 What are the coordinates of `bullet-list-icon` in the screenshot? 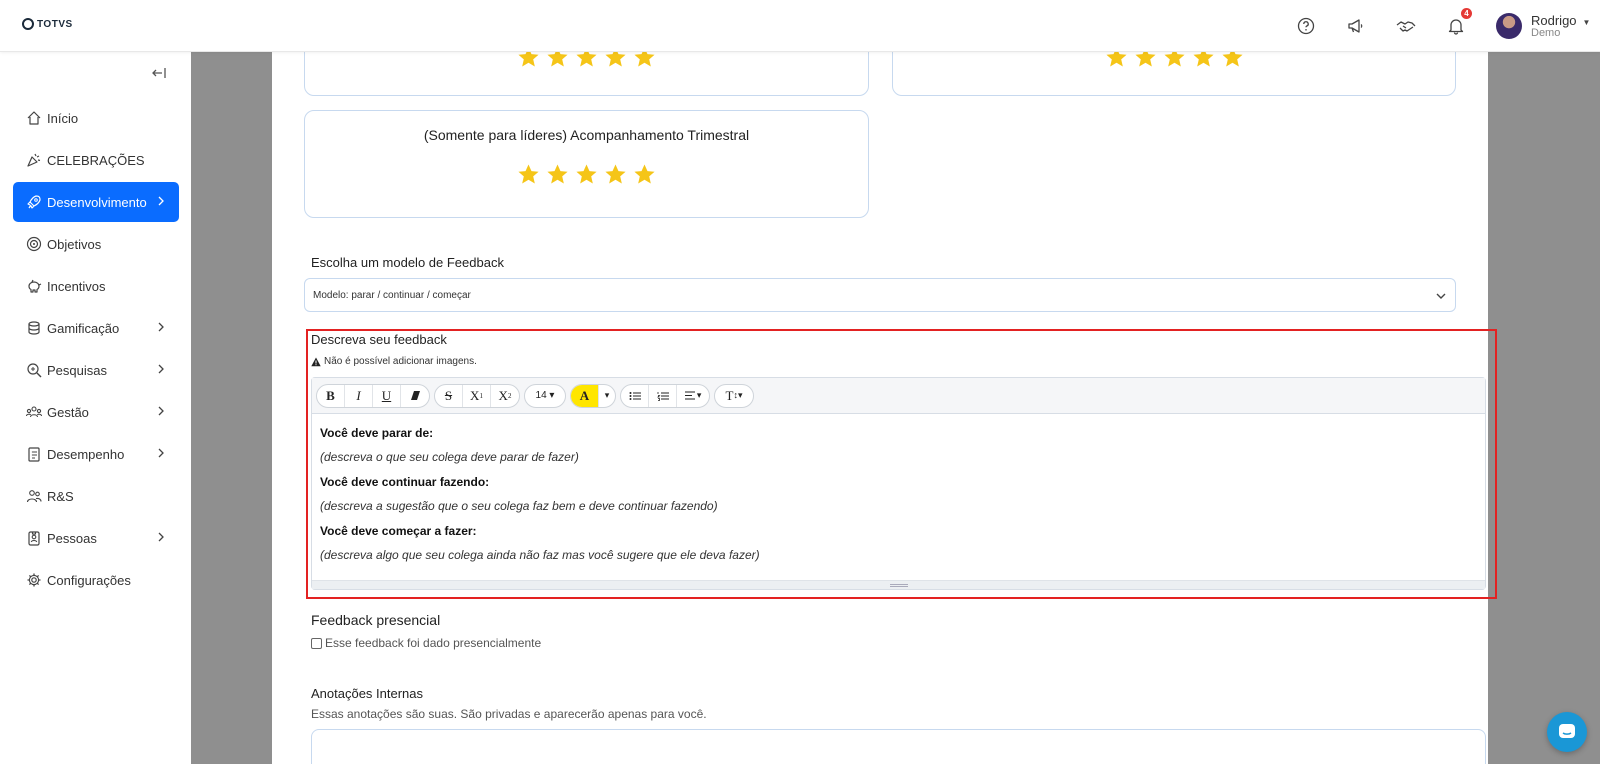 It's located at (635, 395).